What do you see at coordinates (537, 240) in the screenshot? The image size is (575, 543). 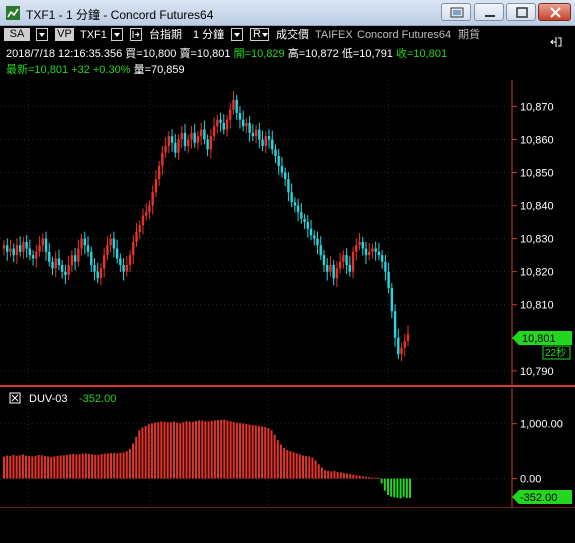 I see `price-tick-label: 10,830` at bounding box center [537, 240].